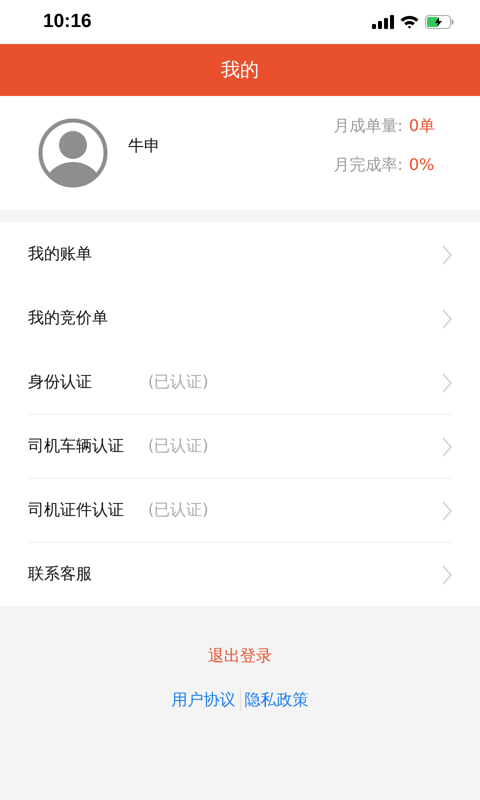  I want to click on stat-value: 0单, so click(421, 126).